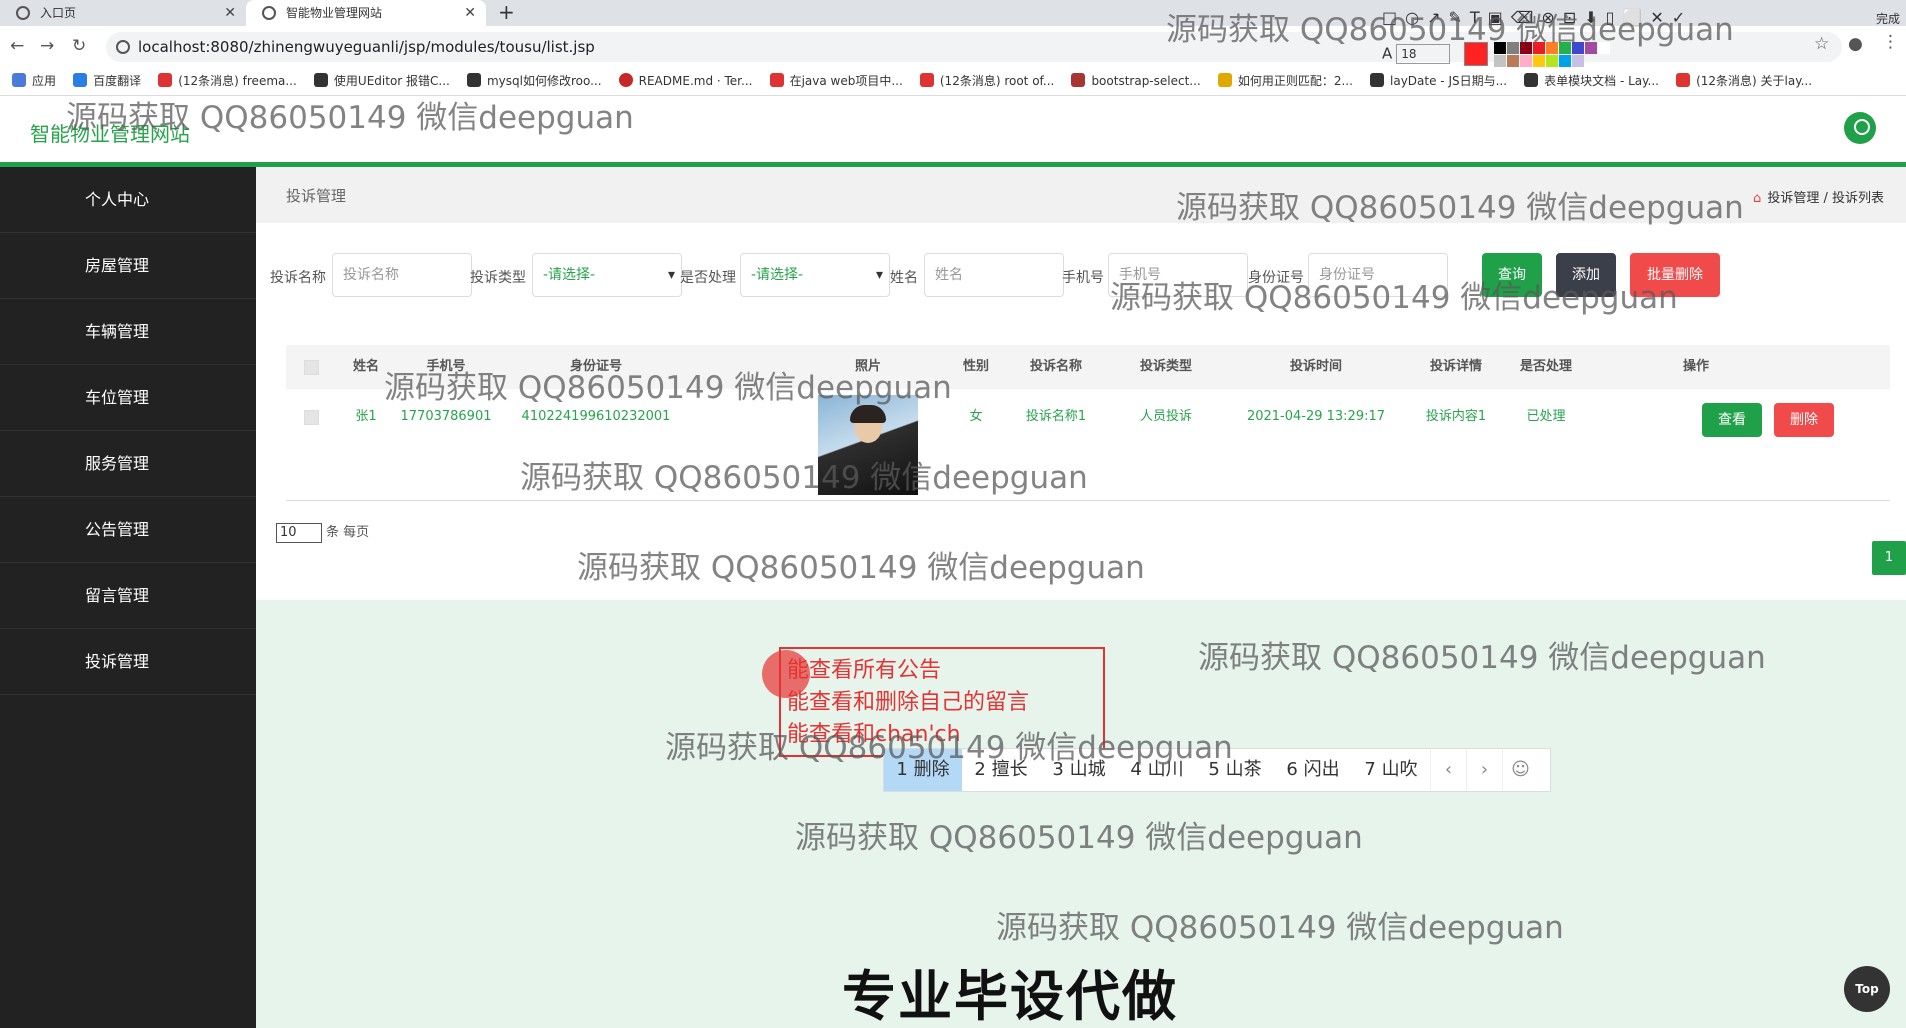  Describe the element at coordinates (1010, 996) in the screenshot. I see `promo-text: 专业毕设代做` at that location.